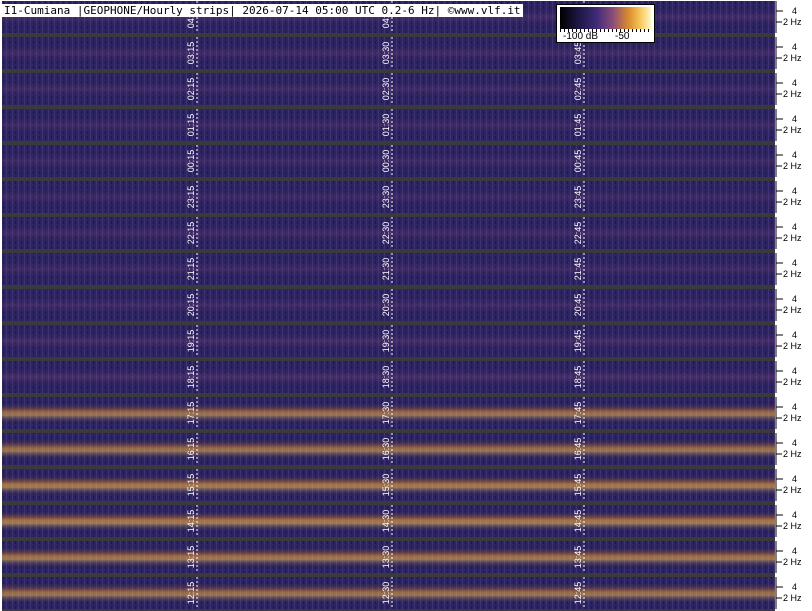 Image resolution: width=812 pixels, height=611 pixels. I want to click on strip-8: 20:15 20:30 20:45 42 Hz, so click(402, 307).